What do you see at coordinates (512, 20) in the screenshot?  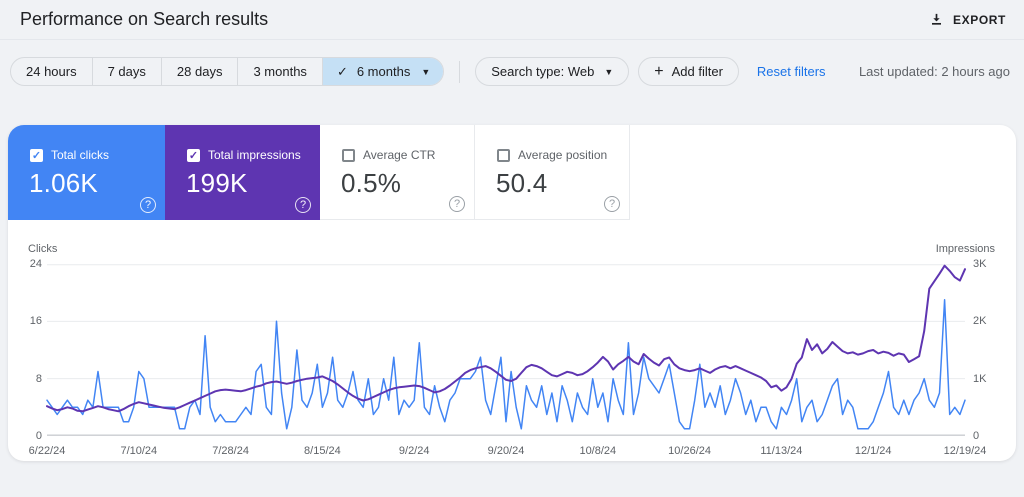 I see `top-bar: Performance on Search results EXPORT` at bounding box center [512, 20].